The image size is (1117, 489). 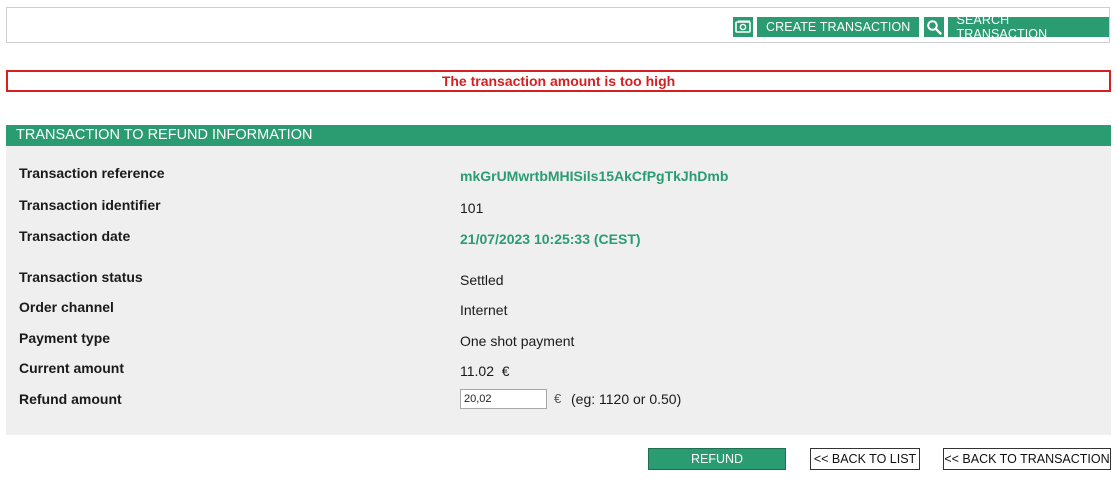 I want to click on refund-amount-input, so click(x=503, y=399).